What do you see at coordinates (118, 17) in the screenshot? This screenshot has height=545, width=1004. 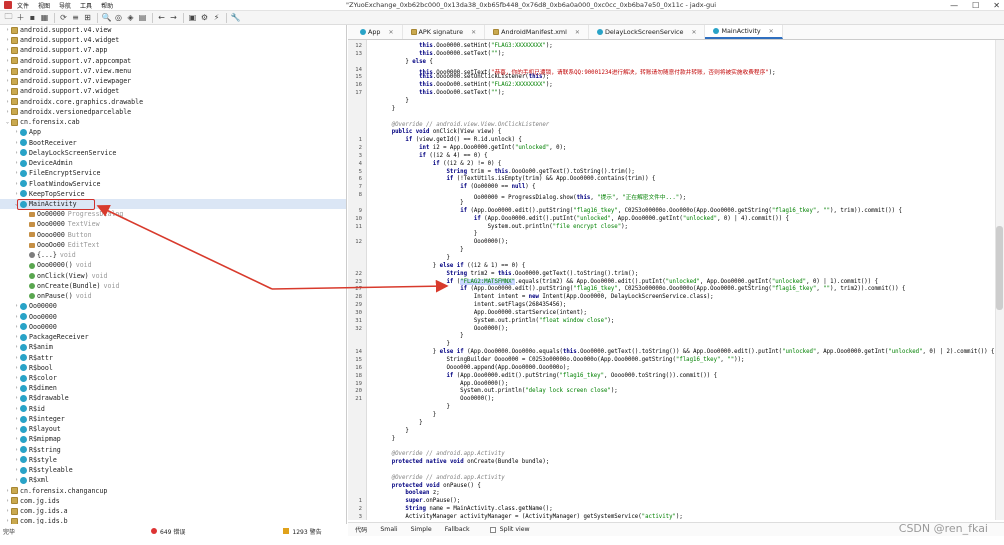 I see `class-search-icon: ◎` at bounding box center [118, 17].